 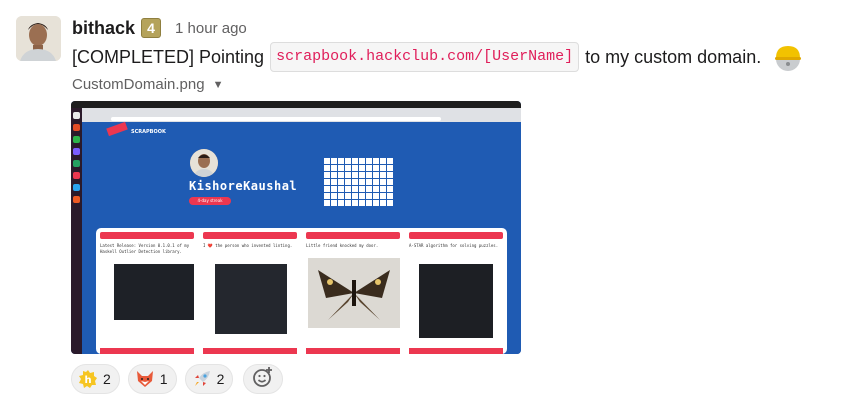 What do you see at coordinates (425, 57) in the screenshot?
I see `inline-code: scrapbook.hackclub.com/[UserName]` at bounding box center [425, 57].